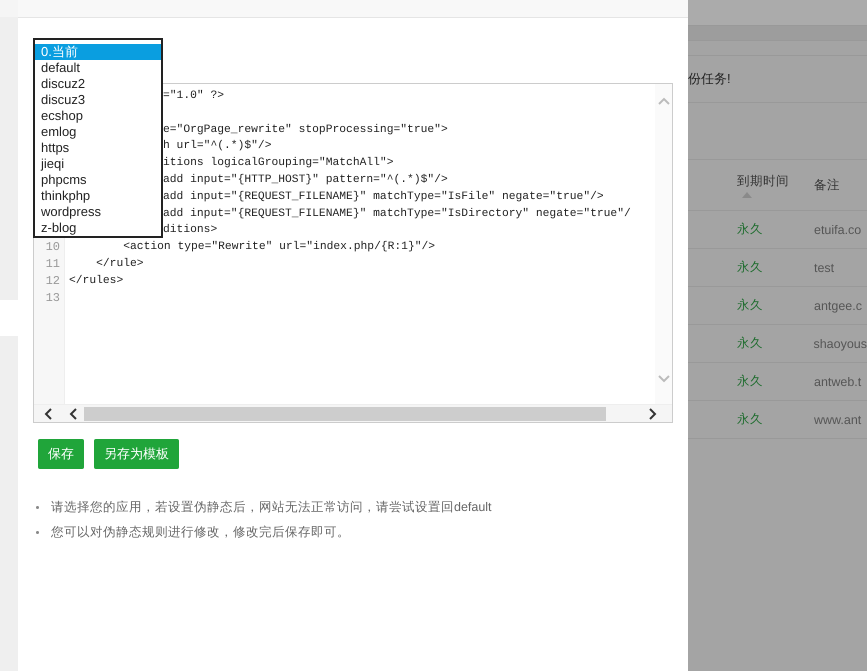  Describe the element at coordinates (119, 264) in the screenshot. I see `code-line: </rule>` at that location.